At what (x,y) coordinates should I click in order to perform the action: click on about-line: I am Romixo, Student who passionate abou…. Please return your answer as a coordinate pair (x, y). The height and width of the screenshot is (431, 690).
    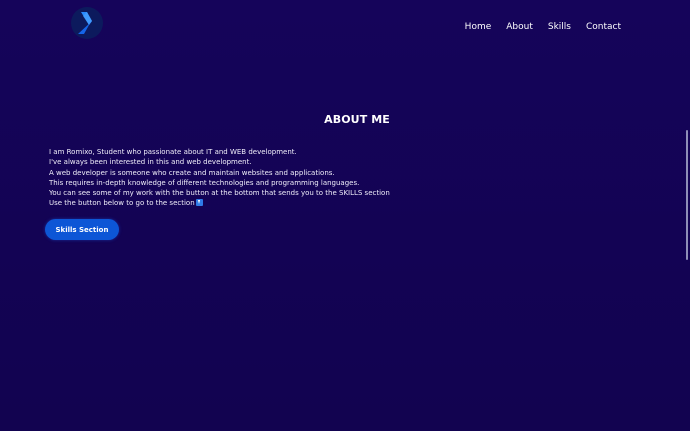
    Looking at the image, I should click on (173, 152).